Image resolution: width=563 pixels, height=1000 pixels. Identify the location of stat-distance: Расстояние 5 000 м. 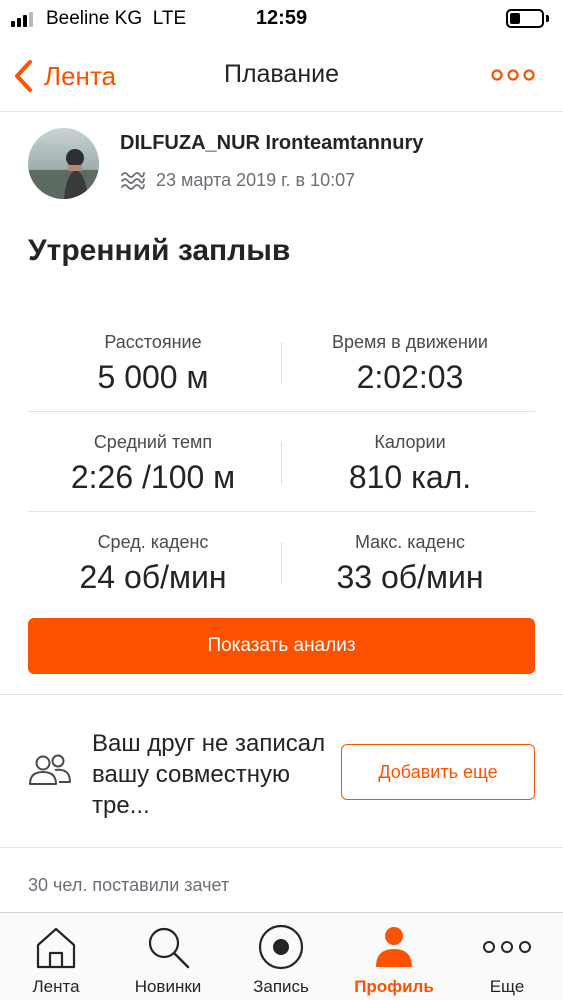
(153, 354).